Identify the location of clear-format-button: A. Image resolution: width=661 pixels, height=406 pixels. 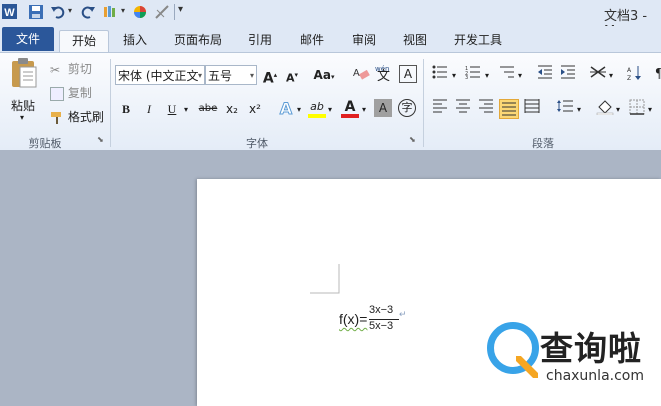
(361, 75).